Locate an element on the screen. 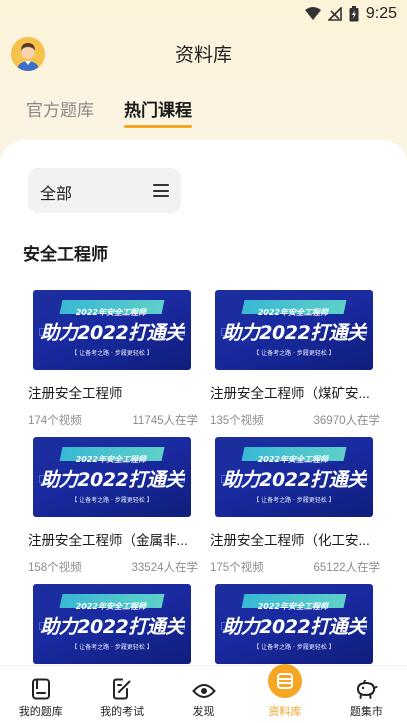 The image size is (407, 723). course-name: 注册安全工程师 is located at coordinates (75, 393).